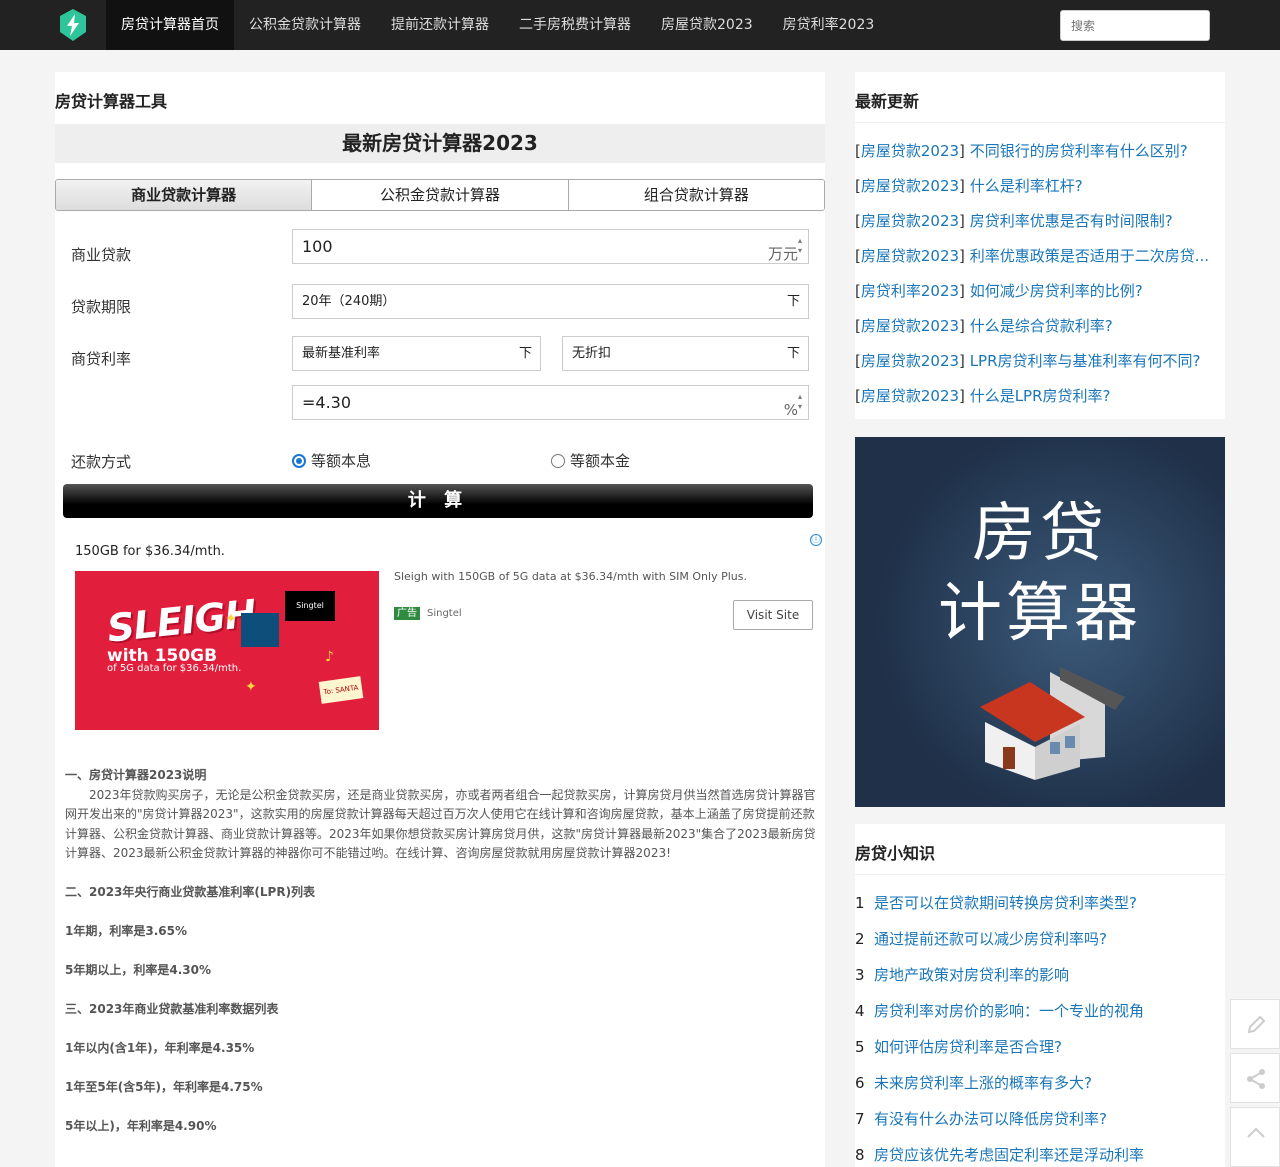  Describe the element at coordinates (341, 690) in the screenshot. I see `ad-image-tag: To: SANTA` at that location.